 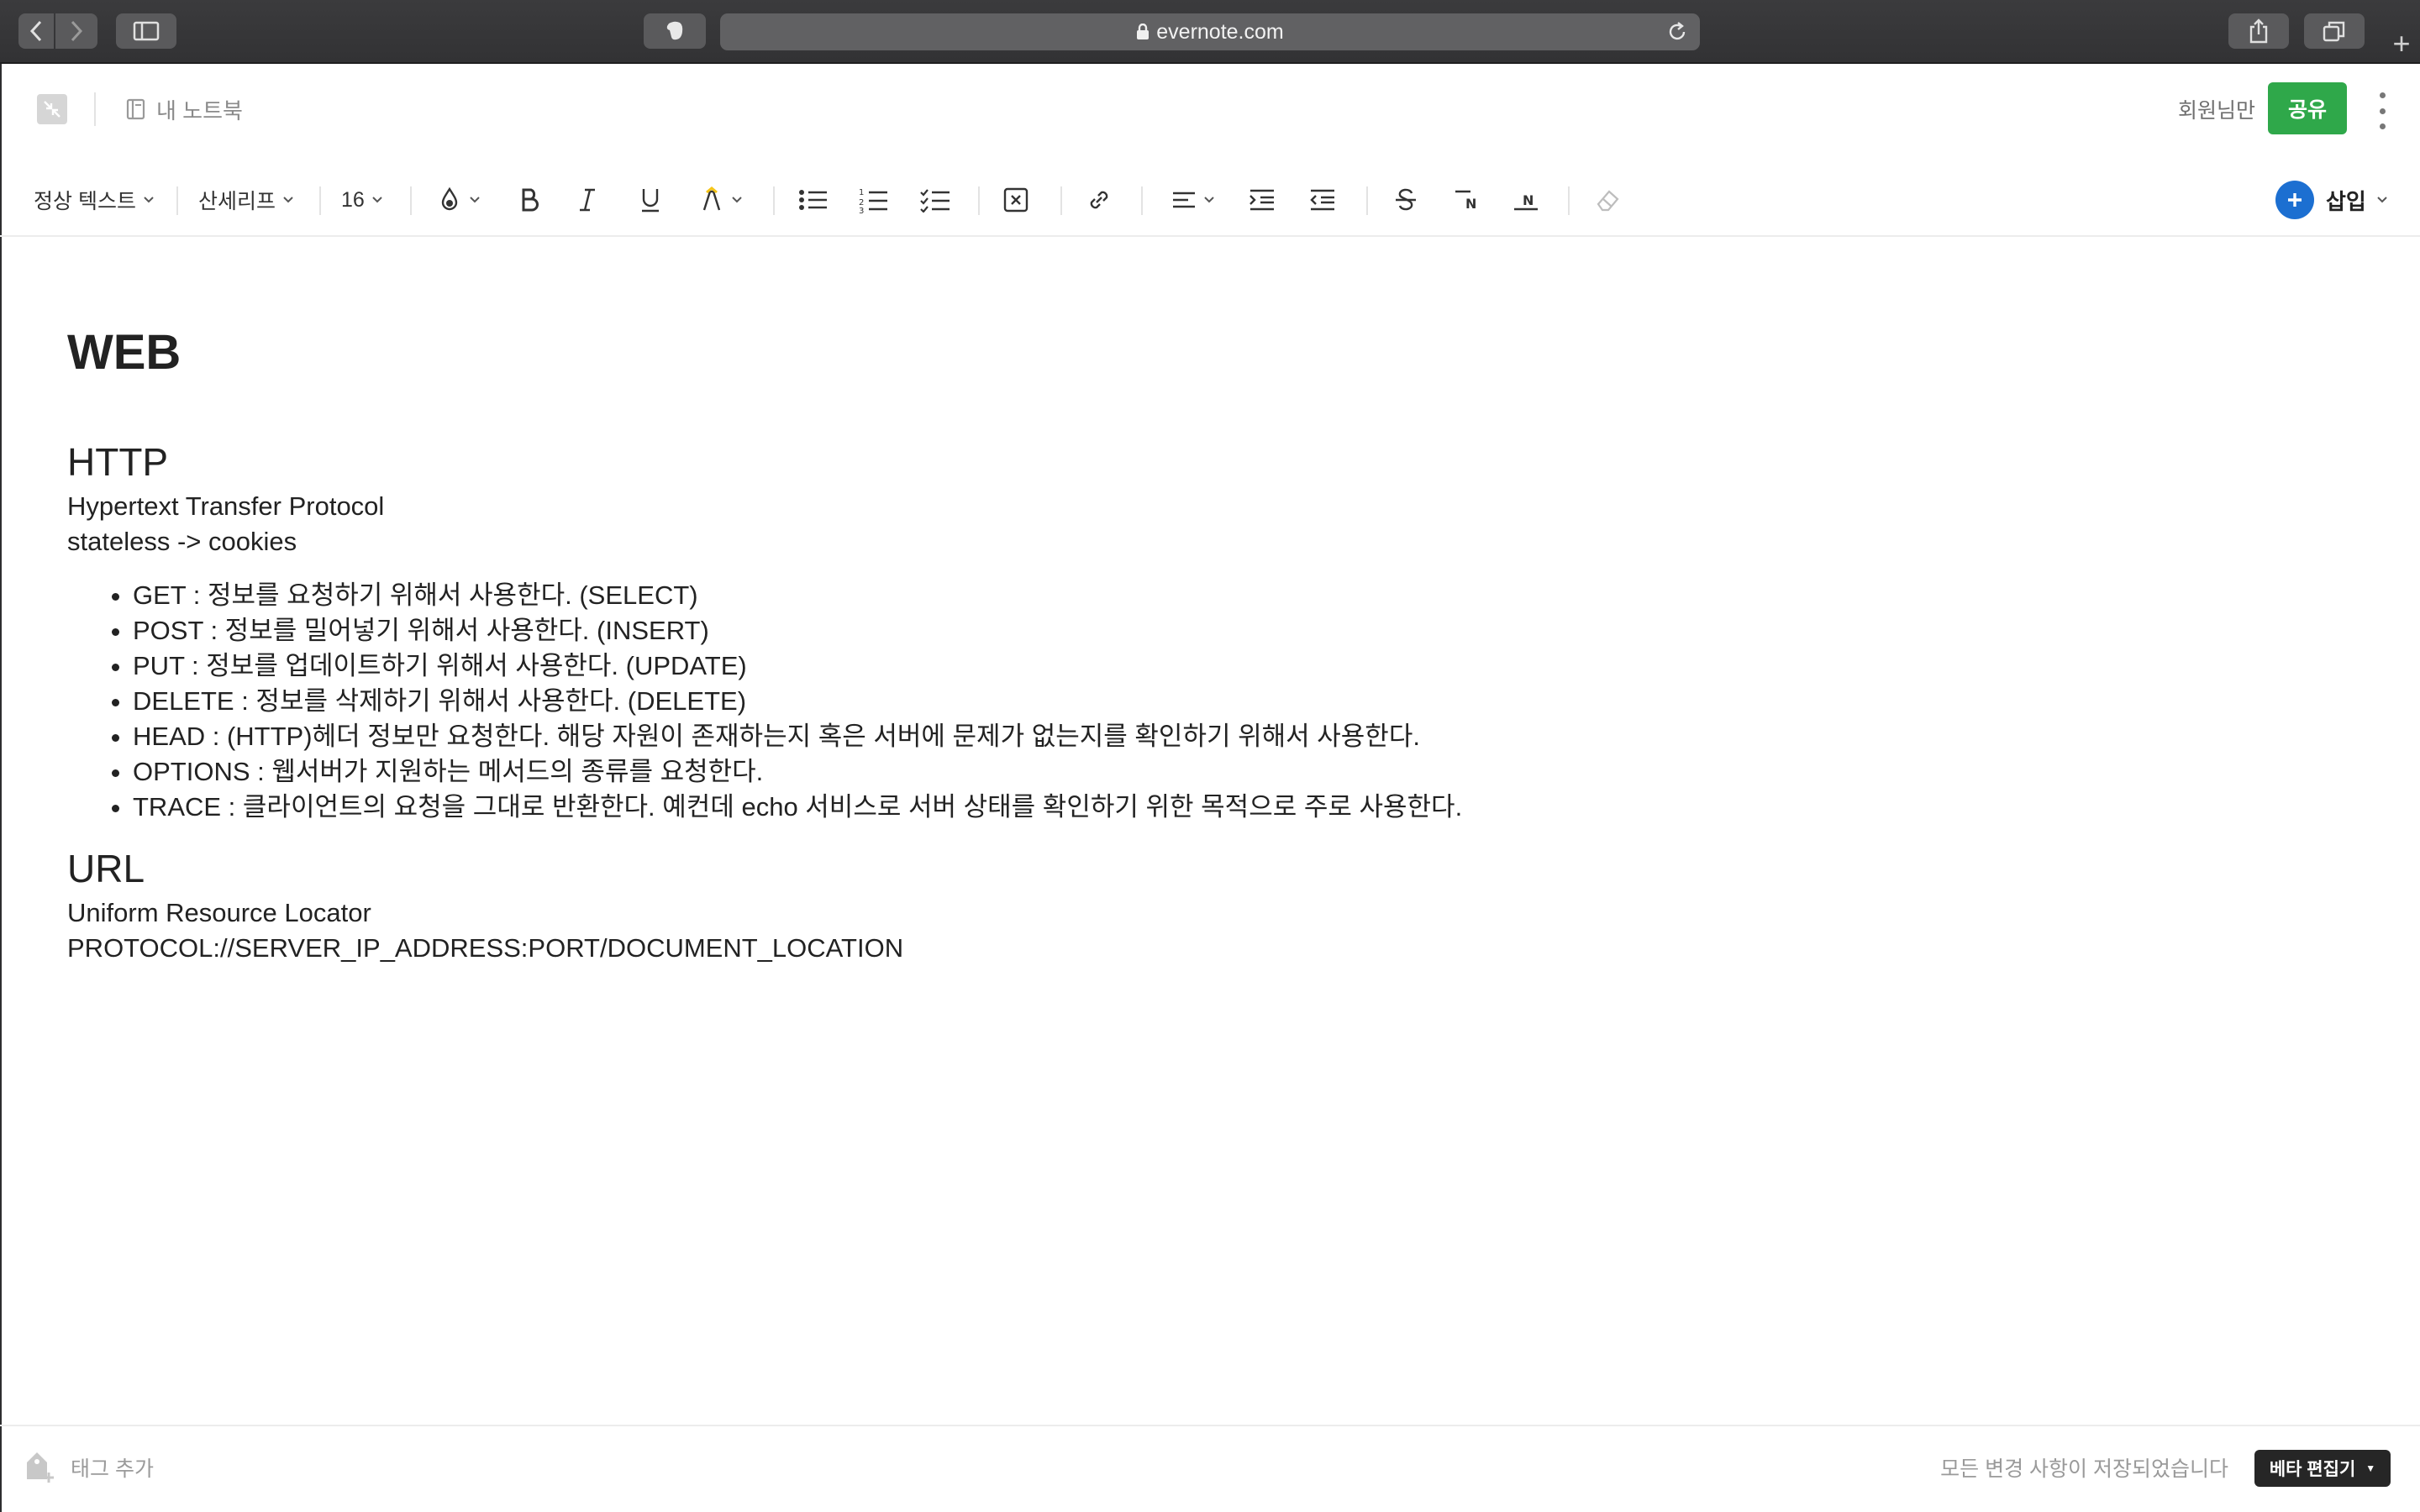 I want to click on beta-editor-label: 베타 편집기, so click(x=2312, y=1469).